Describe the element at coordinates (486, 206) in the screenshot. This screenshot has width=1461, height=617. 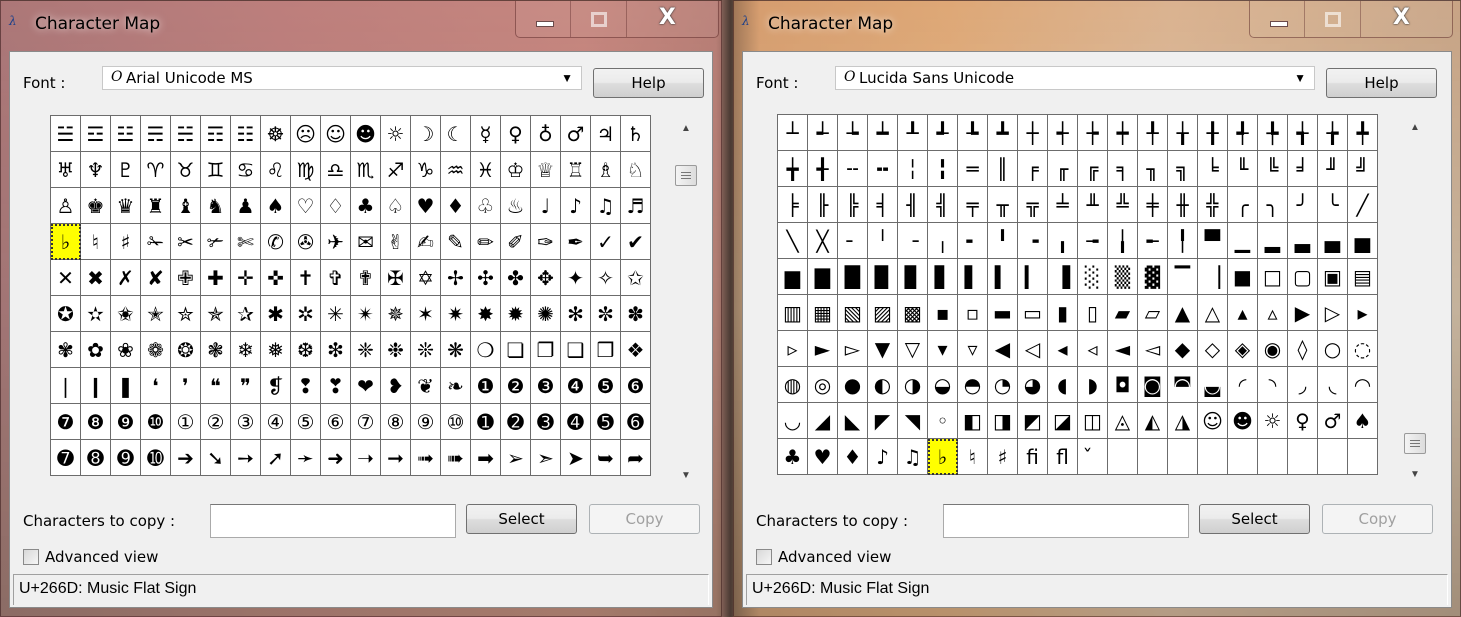
I see `character-cell: ♧` at that location.